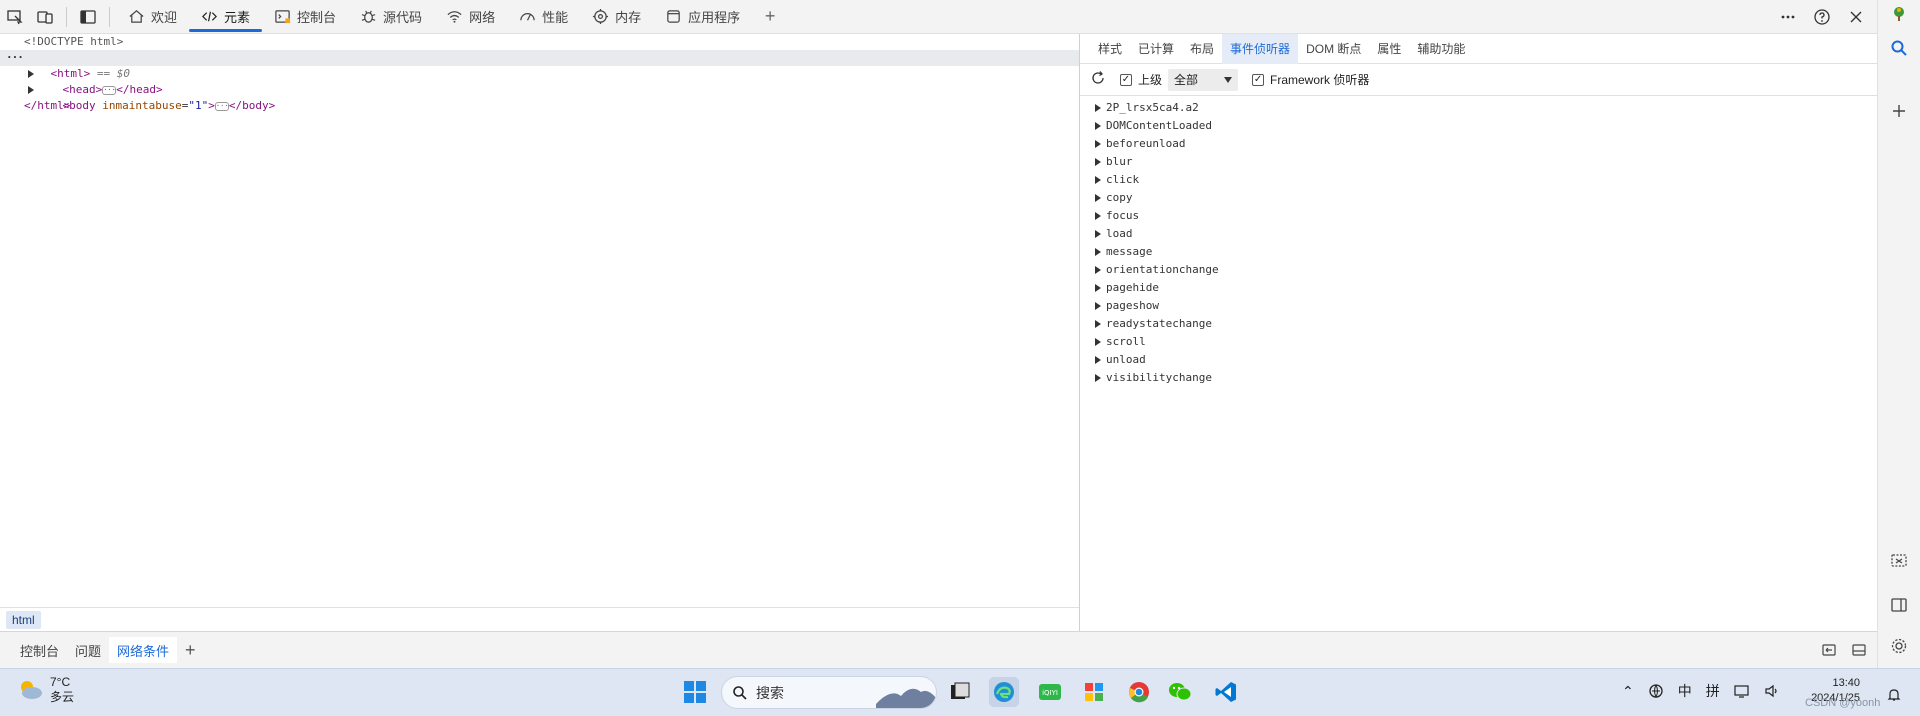 This screenshot has width=1920, height=716. I want to click on tab-computed: 已计算, so click(1156, 49).